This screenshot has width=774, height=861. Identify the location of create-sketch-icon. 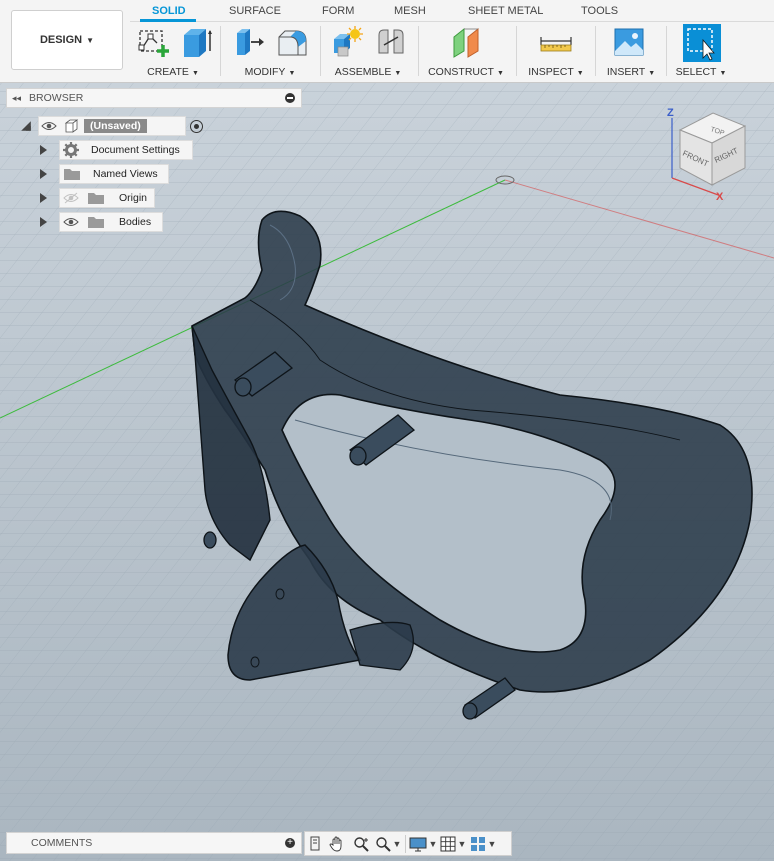
(154, 42).